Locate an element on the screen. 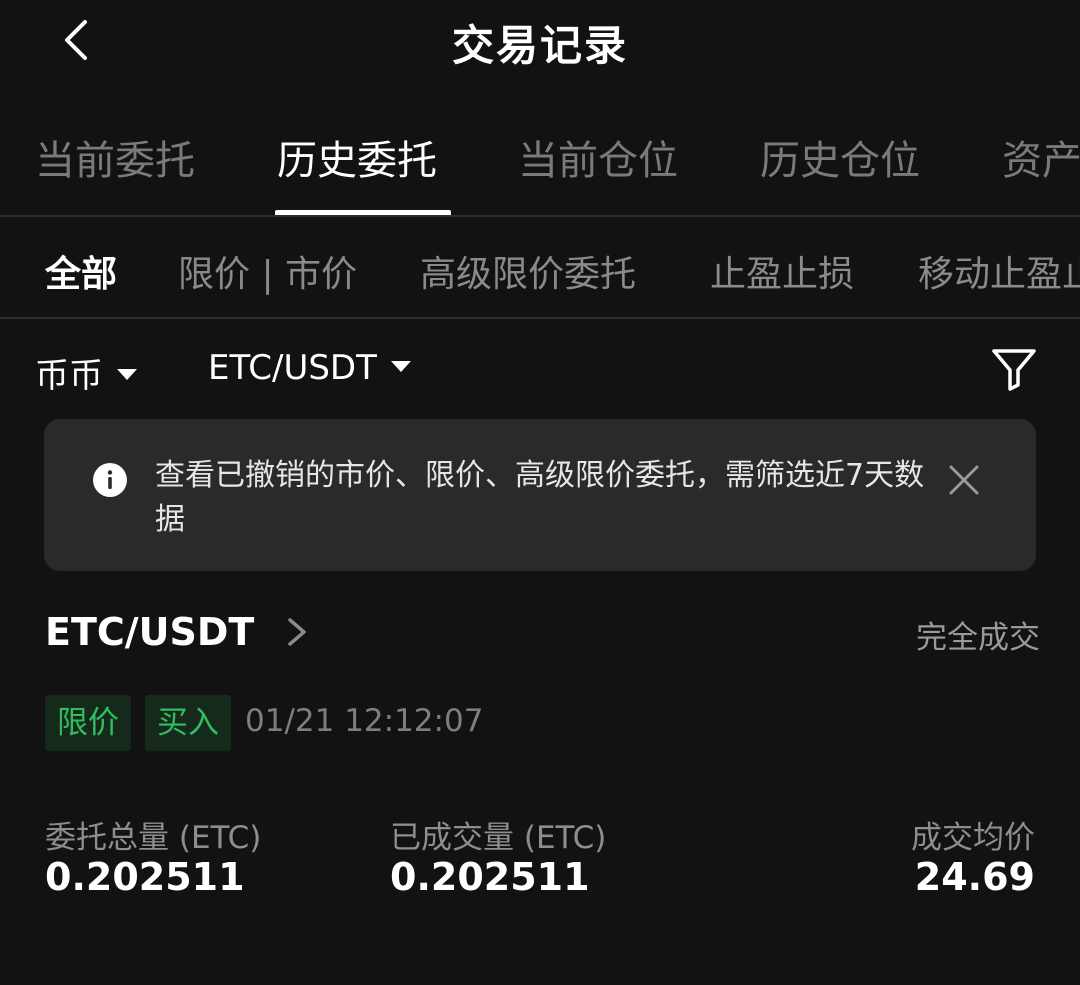 The width and height of the screenshot is (1080, 985). notice-text: 查看已撤销的市价、限价、高级限价委托，需筛选近7天数据 is located at coordinates (540, 497).